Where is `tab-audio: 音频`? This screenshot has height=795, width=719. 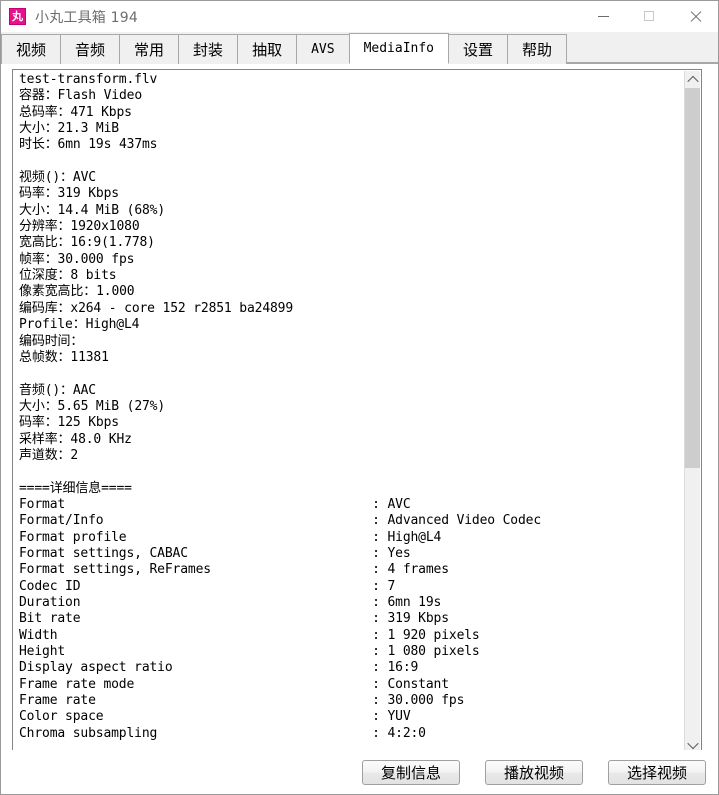 tab-audio: 音频 is located at coordinates (90, 49).